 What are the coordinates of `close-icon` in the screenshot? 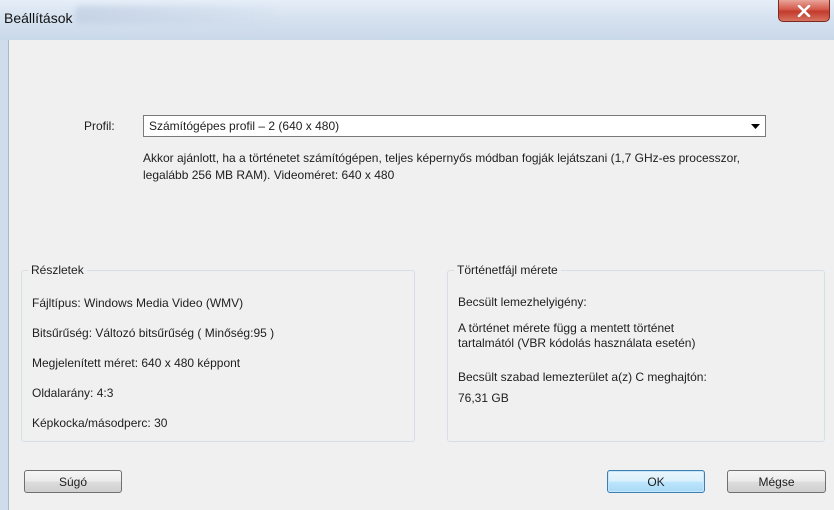 It's located at (804, 10).